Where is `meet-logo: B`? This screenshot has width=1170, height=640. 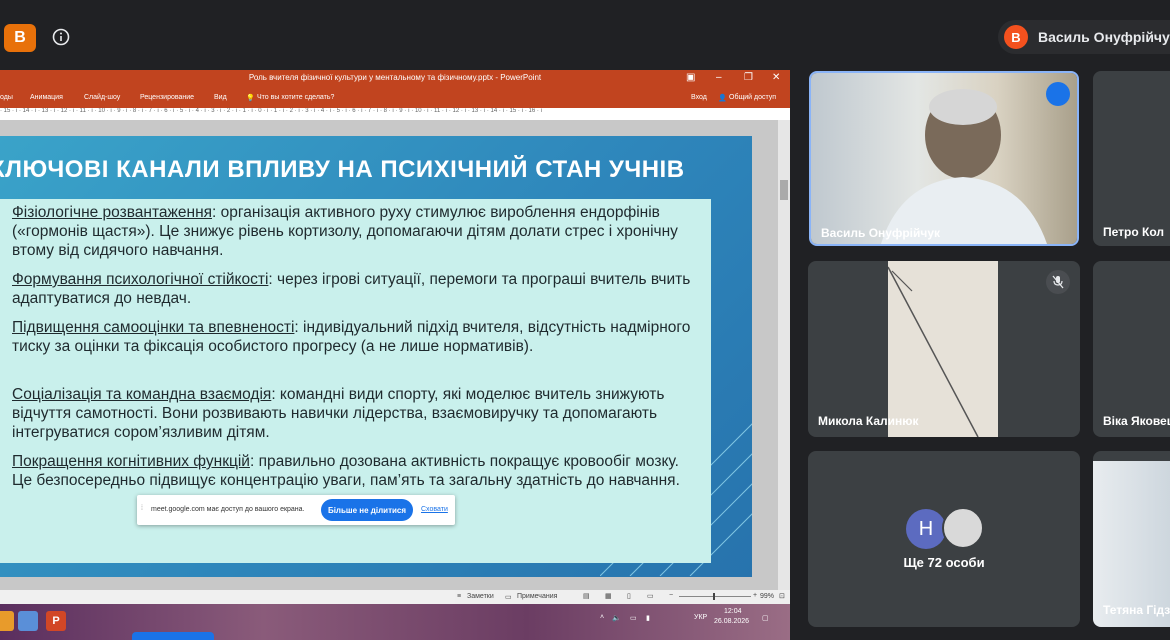
meet-logo: B is located at coordinates (20, 38).